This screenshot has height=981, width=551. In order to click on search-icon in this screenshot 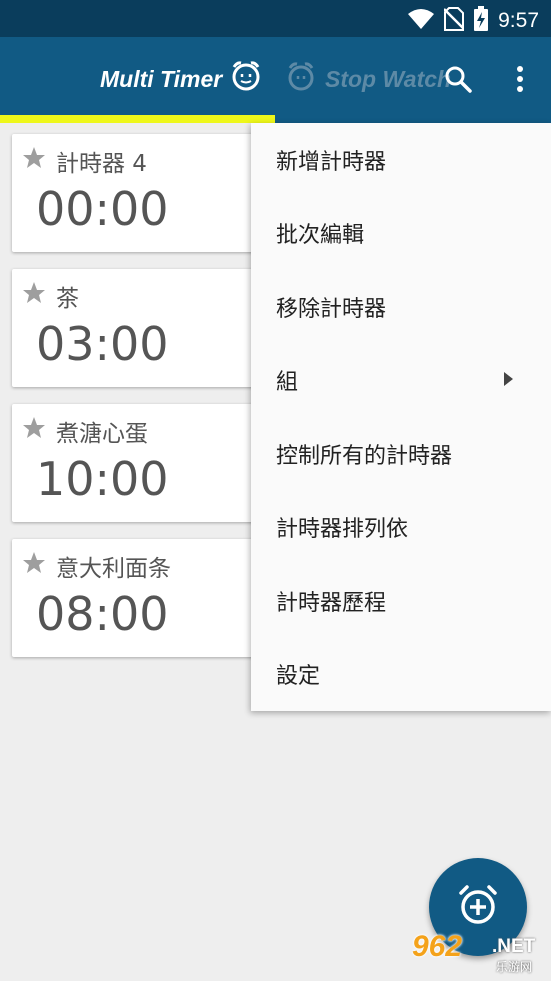, I will do `click(458, 81)`.